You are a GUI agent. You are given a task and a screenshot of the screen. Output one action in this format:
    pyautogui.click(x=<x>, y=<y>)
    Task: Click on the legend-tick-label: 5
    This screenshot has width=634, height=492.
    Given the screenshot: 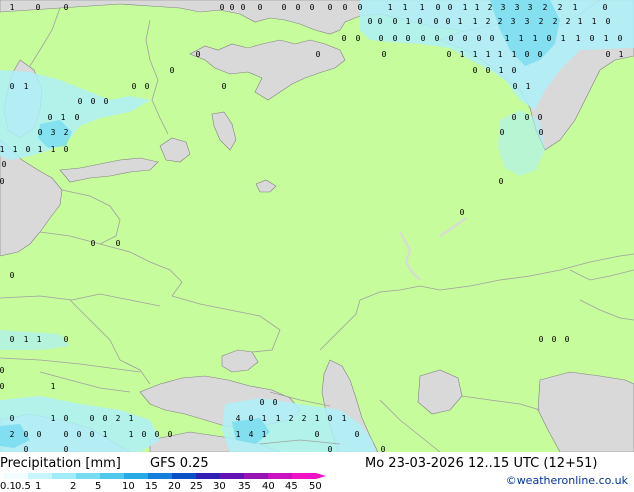 What is the action you would take?
    pyautogui.click(x=98, y=486)
    